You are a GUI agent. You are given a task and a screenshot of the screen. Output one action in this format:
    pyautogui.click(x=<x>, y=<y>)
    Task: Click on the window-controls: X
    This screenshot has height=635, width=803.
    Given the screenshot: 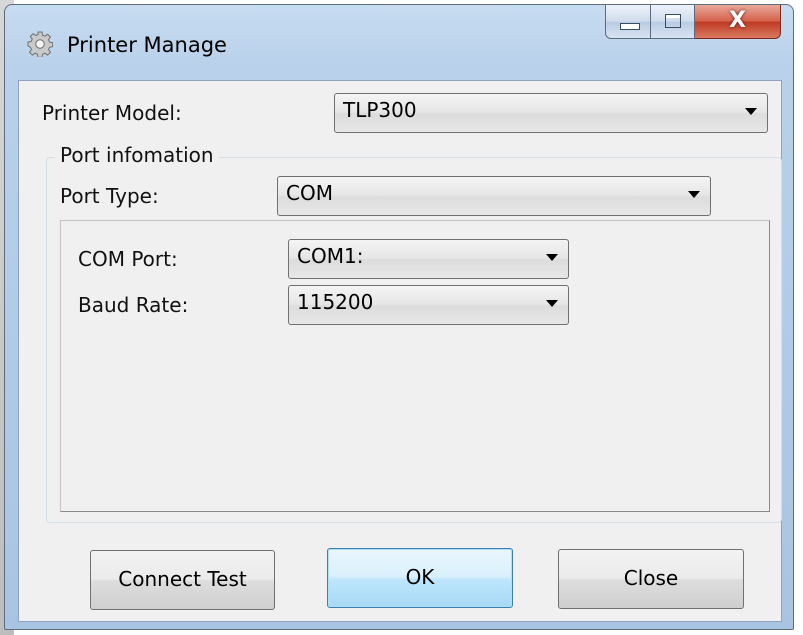 What is the action you would take?
    pyautogui.click(x=693, y=23)
    